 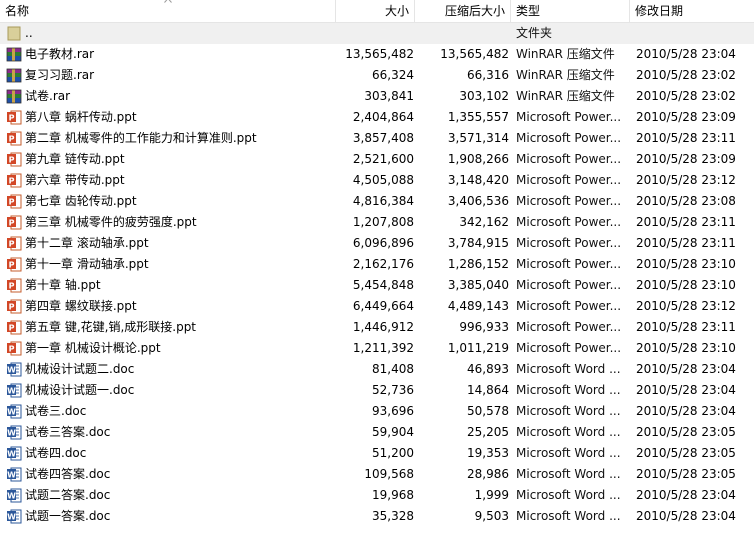 I want to click on file-packed-size: 3,784,915, so click(x=478, y=243).